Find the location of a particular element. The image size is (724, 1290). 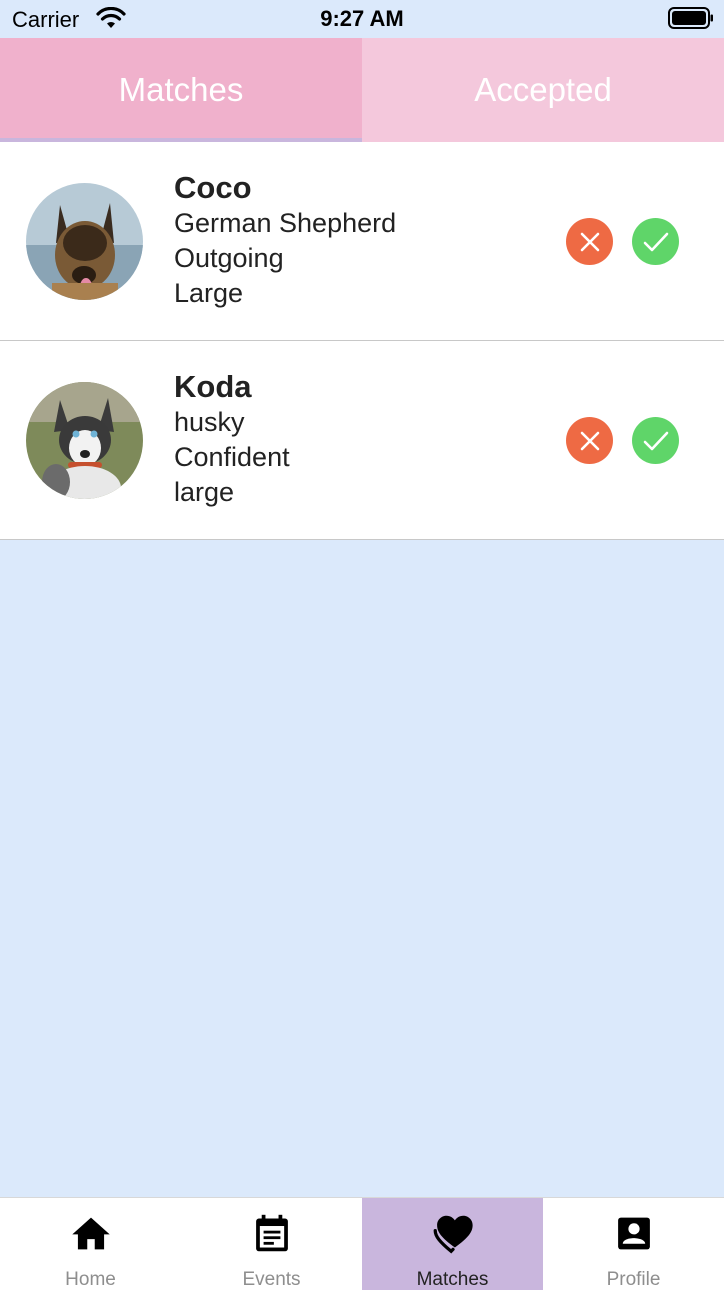

tab-bar: Matches Accepted is located at coordinates (362, 90).